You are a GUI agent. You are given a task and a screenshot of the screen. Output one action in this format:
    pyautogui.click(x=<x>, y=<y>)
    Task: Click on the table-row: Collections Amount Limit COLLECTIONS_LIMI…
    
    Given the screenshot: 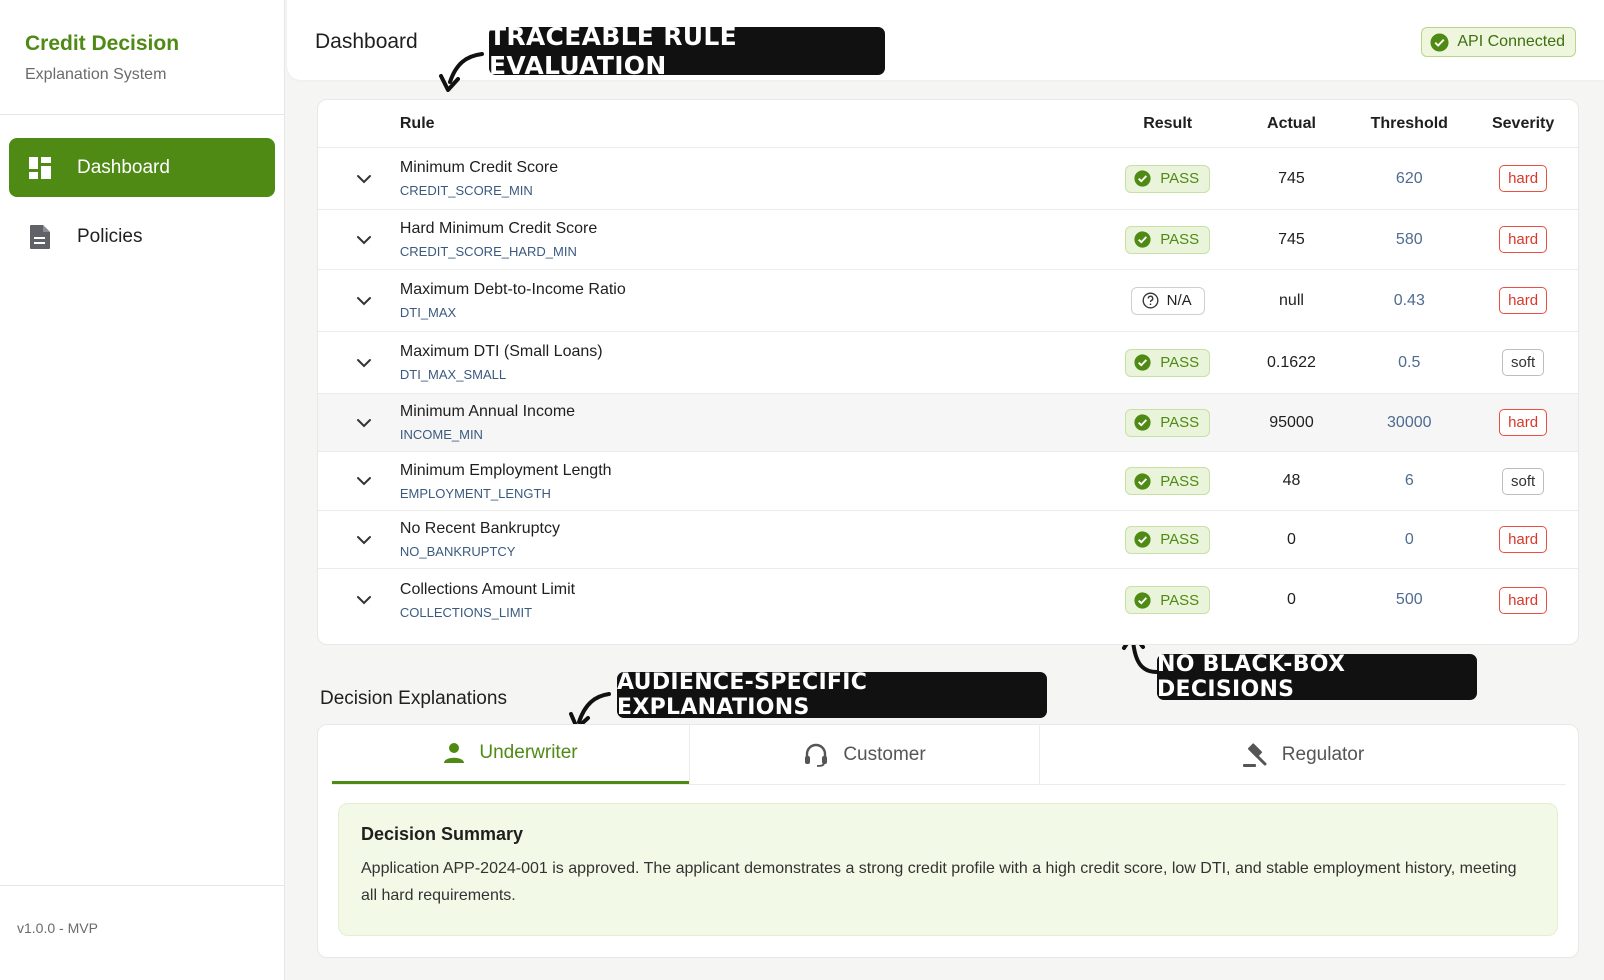 What is the action you would take?
    pyautogui.click(x=948, y=600)
    